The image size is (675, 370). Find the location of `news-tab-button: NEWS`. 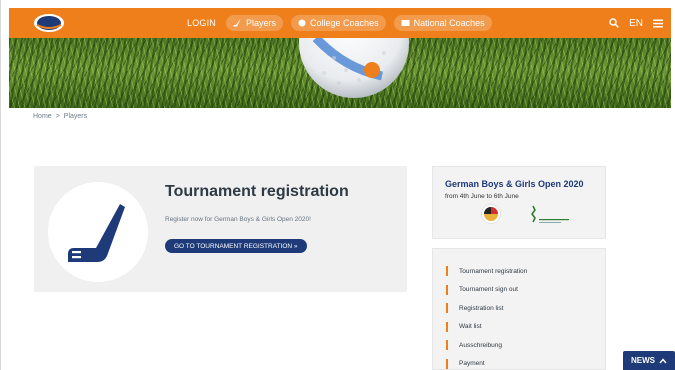

news-tab-button: NEWS is located at coordinates (649, 360).